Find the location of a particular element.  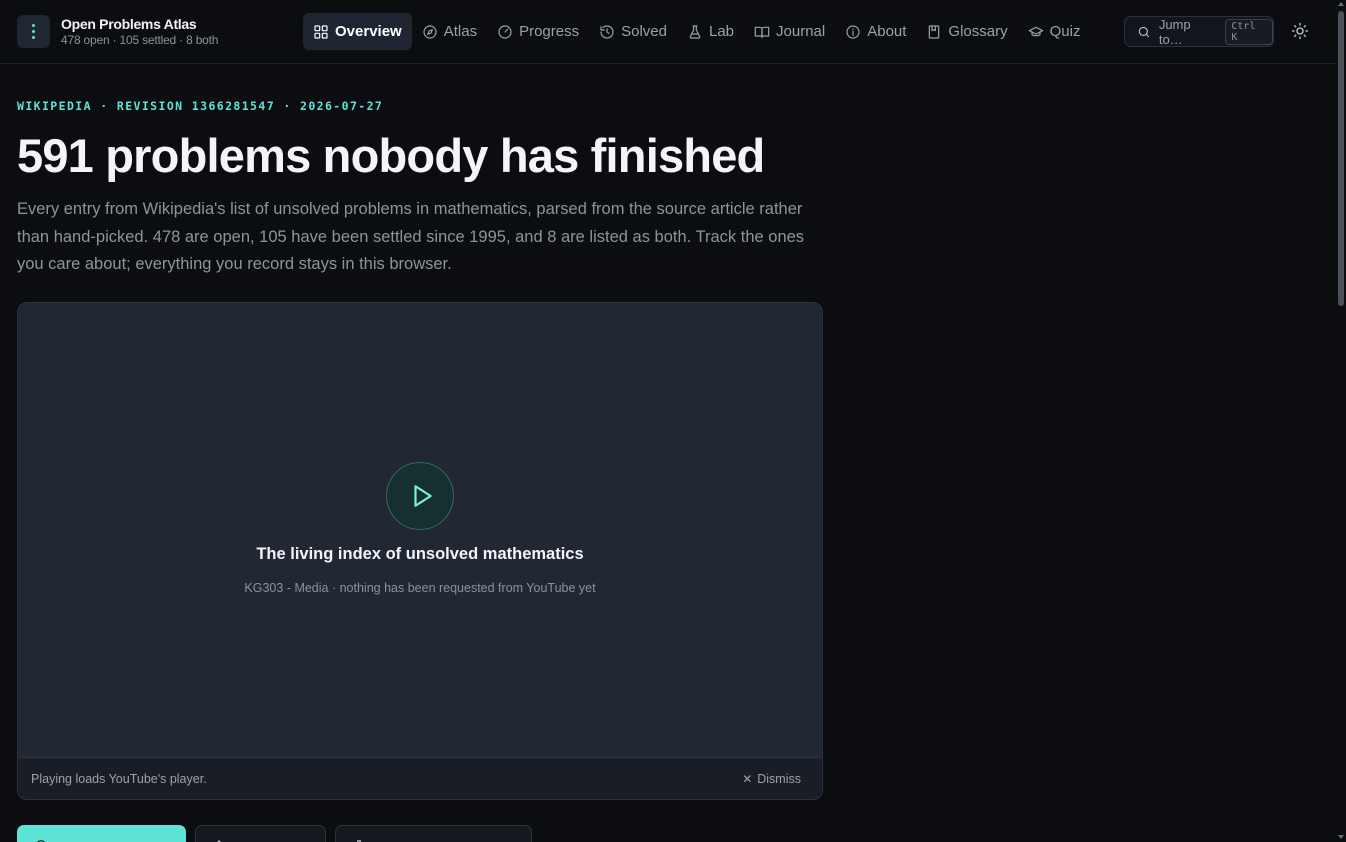

cta-row is located at coordinates (279, 833).